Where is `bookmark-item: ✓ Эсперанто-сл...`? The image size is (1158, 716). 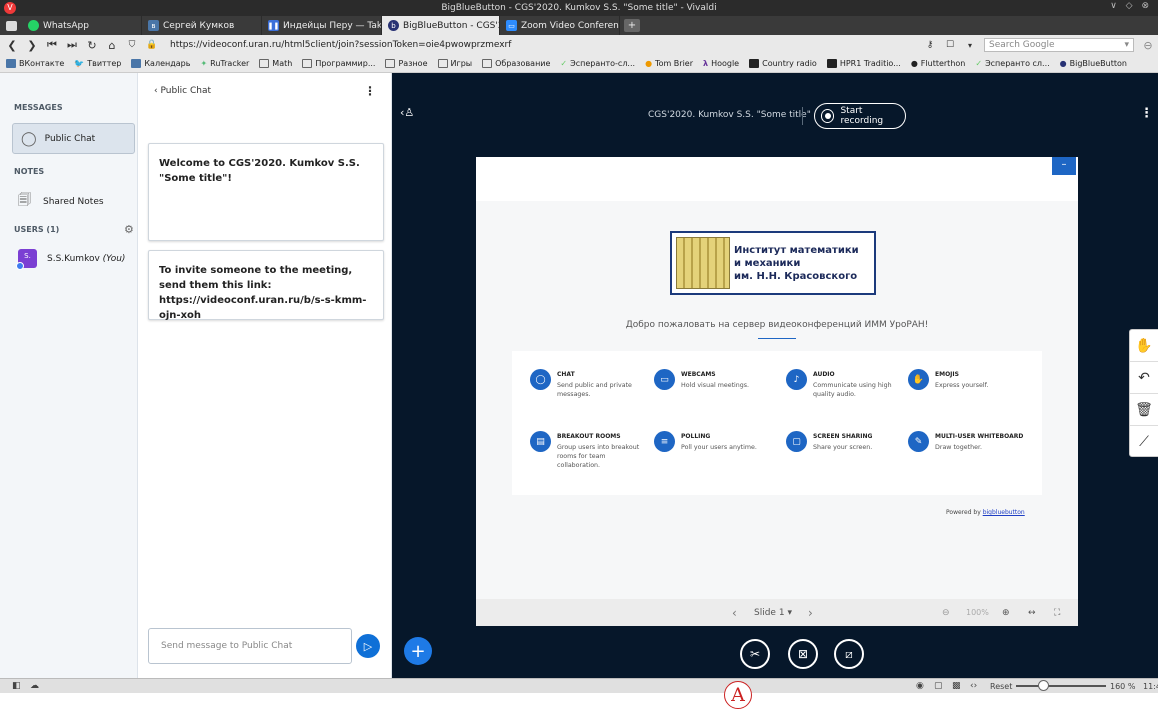 bookmark-item: ✓ Эсперанто-сл... is located at coordinates (597, 63).